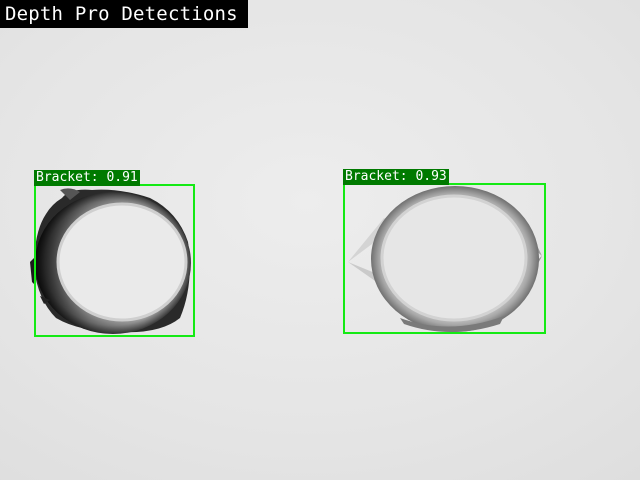 This screenshot has width=640, height=480. I want to click on detection-label-2: Bracket: 0.93, so click(396, 177).